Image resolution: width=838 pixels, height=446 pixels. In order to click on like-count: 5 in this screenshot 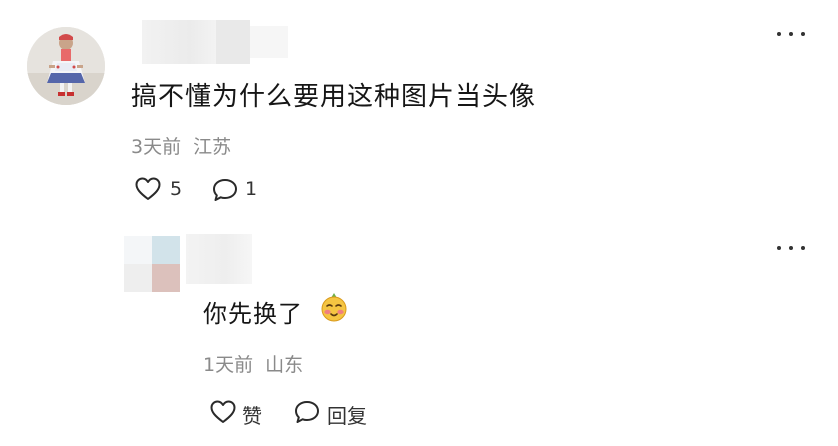, I will do `click(176, 189)`.